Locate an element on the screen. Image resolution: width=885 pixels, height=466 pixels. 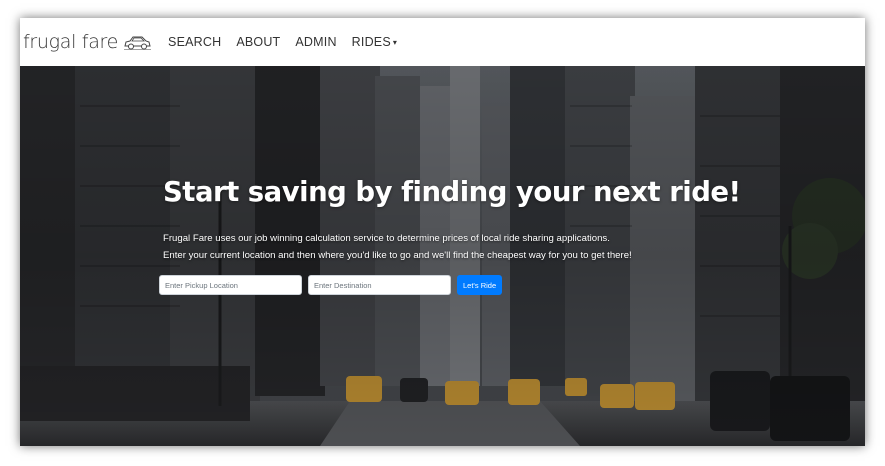
navbar: frugal fare SEARCH ABOUT ADMIN RIDES ▾ is located at coordinates (442, 42).